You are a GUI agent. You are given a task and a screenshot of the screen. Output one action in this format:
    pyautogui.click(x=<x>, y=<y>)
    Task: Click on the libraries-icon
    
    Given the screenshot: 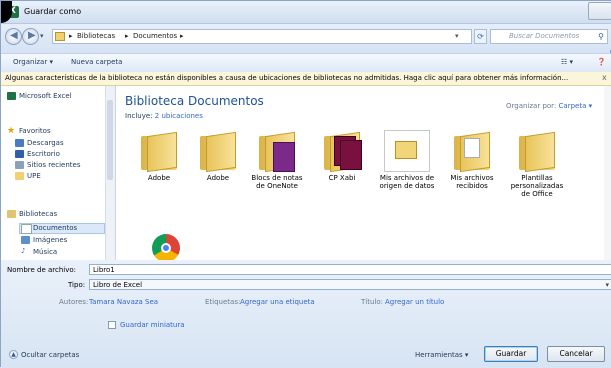 What is the action you would take?
    pyautogui.click(x=11, y=214)
    